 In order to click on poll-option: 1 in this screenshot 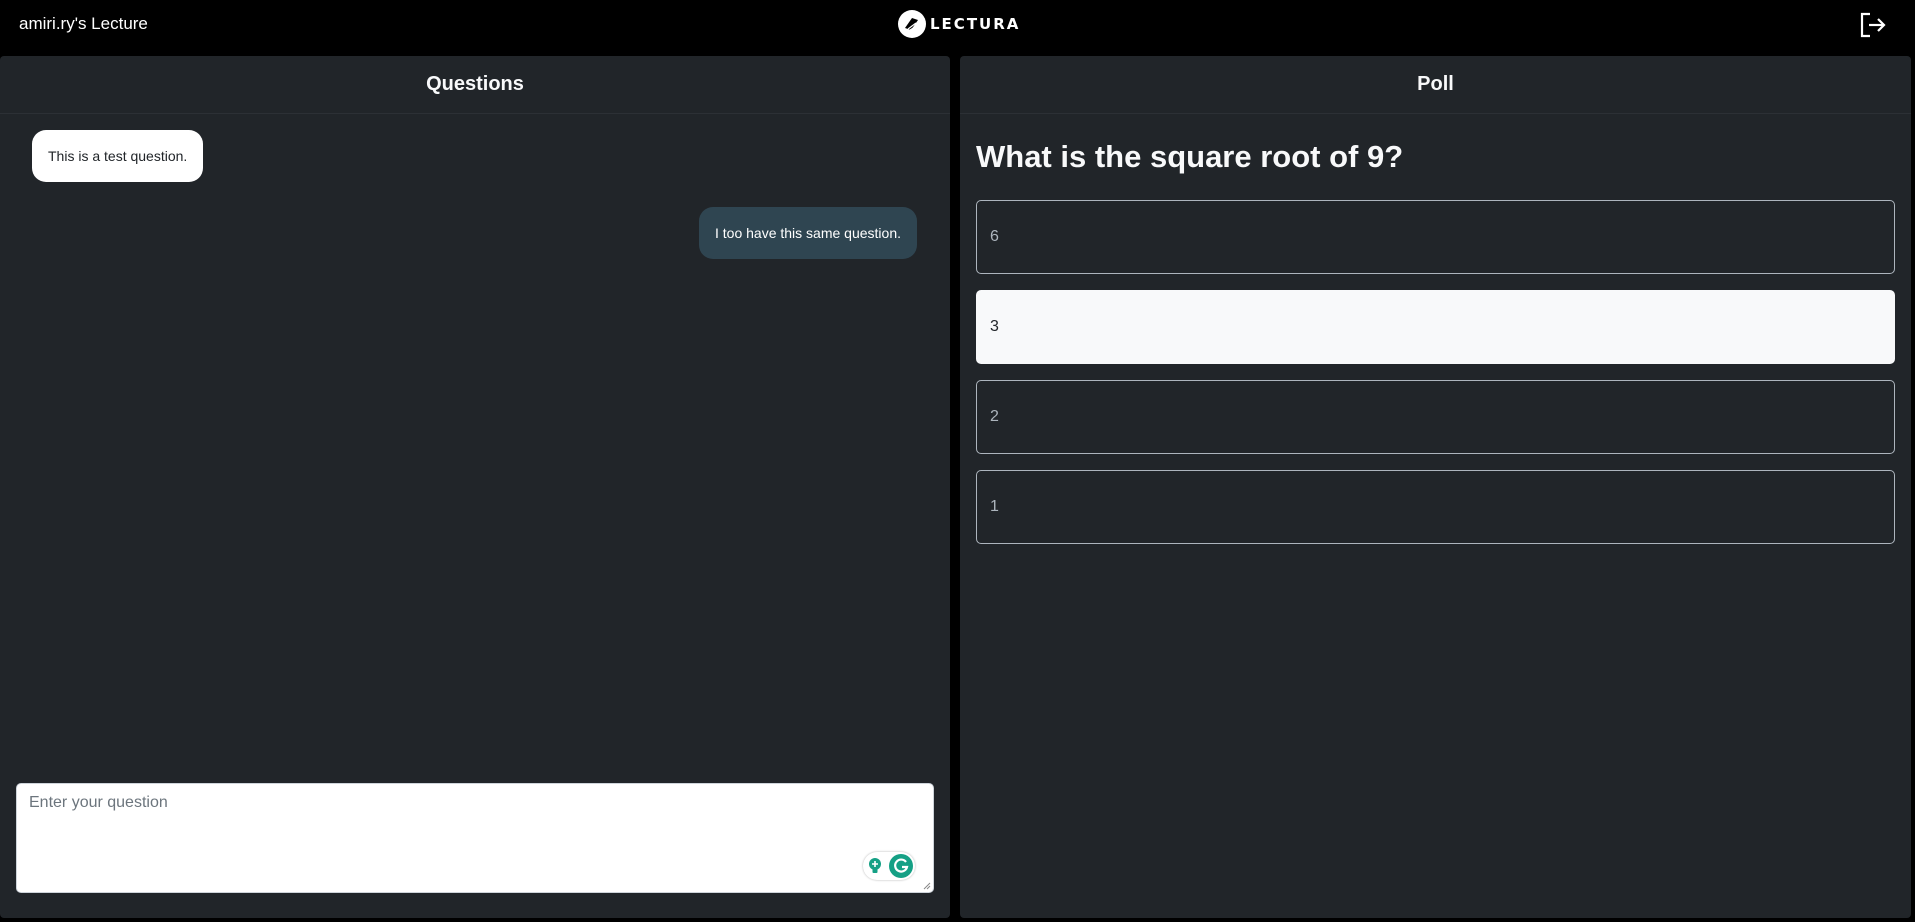, I will do `click(1435, 507)`.